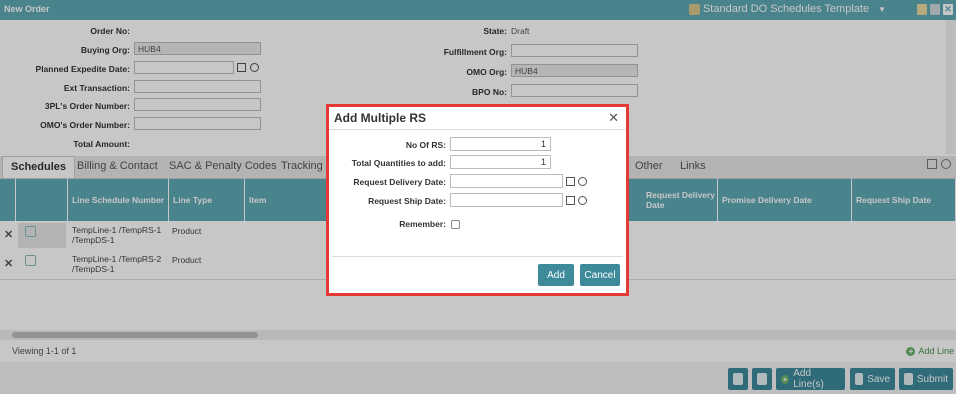  What do you see at coordinates (477, 256) in the screenshot?
I see `dialog-footer-divider` at bounding box center [477, 256].